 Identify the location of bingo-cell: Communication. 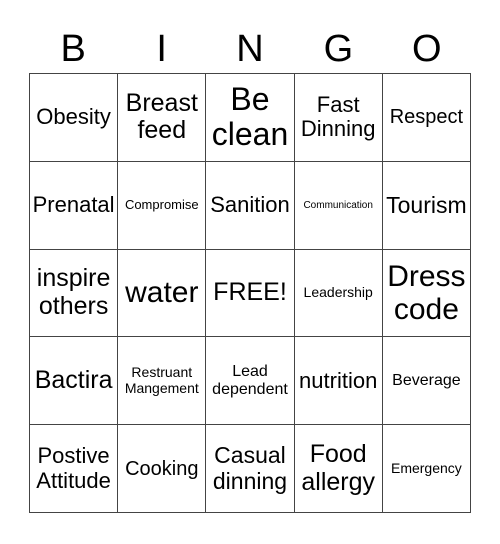
(338, 205).